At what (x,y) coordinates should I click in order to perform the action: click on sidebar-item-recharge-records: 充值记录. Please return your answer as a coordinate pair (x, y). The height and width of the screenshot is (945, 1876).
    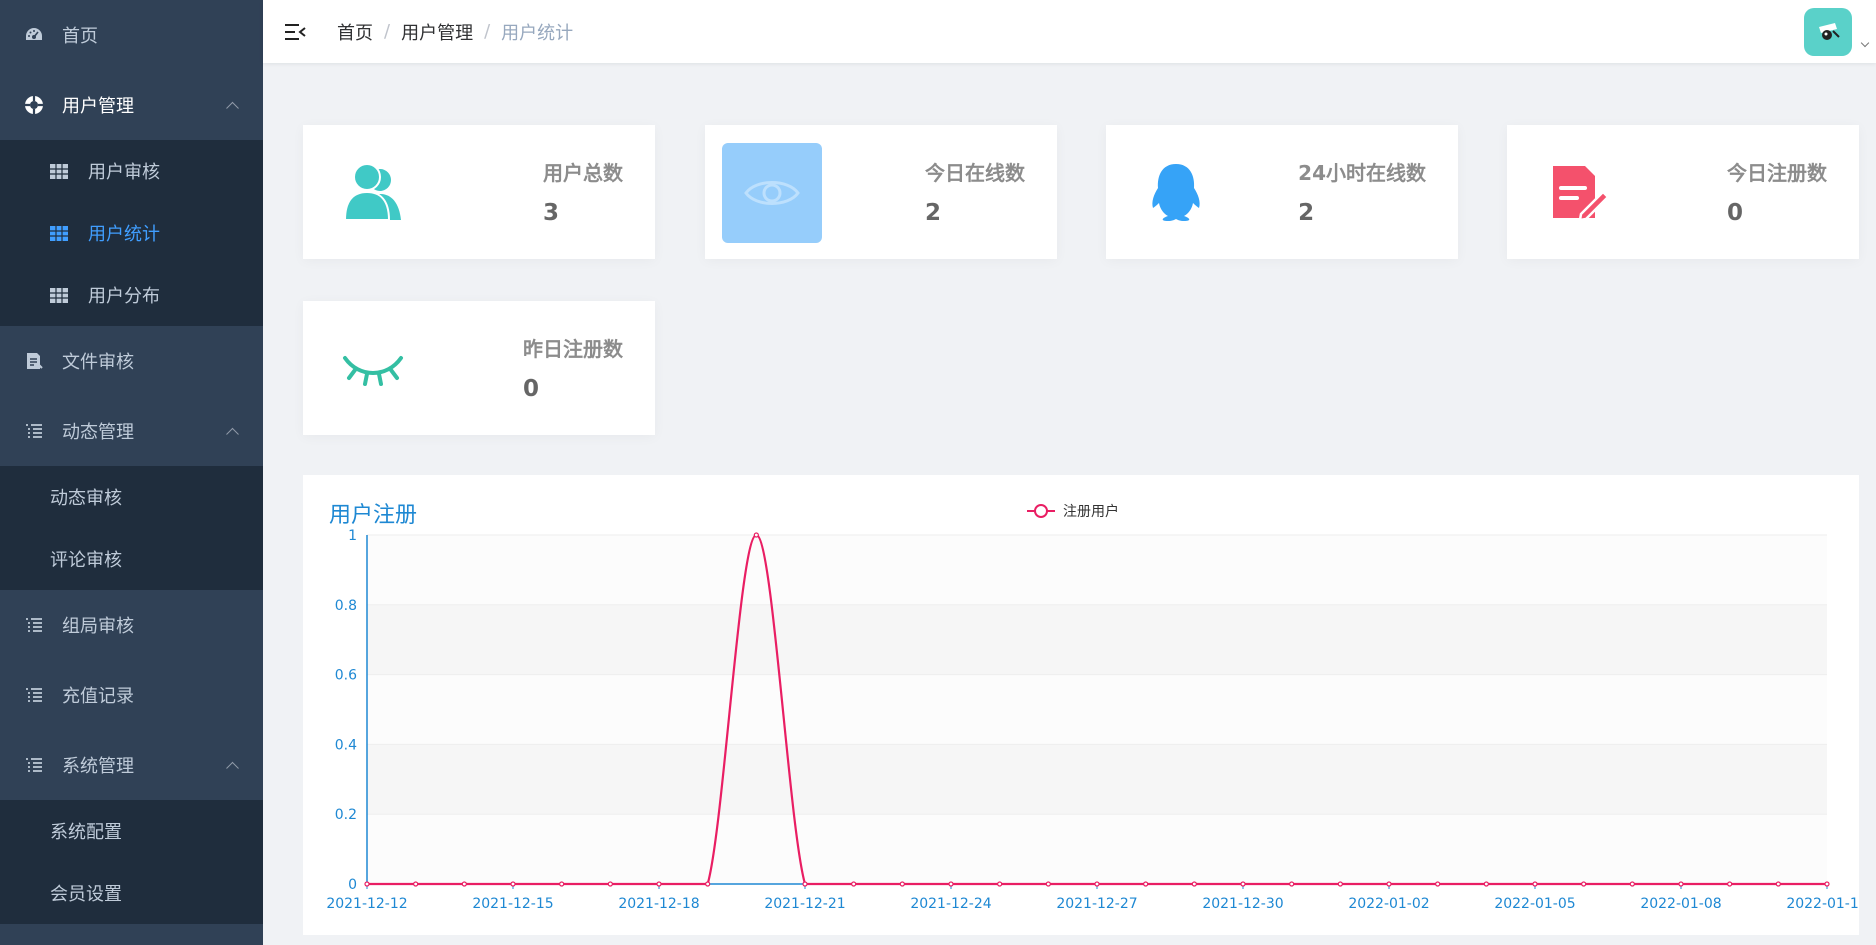
    Looking at the image, I should click on (131, 695).